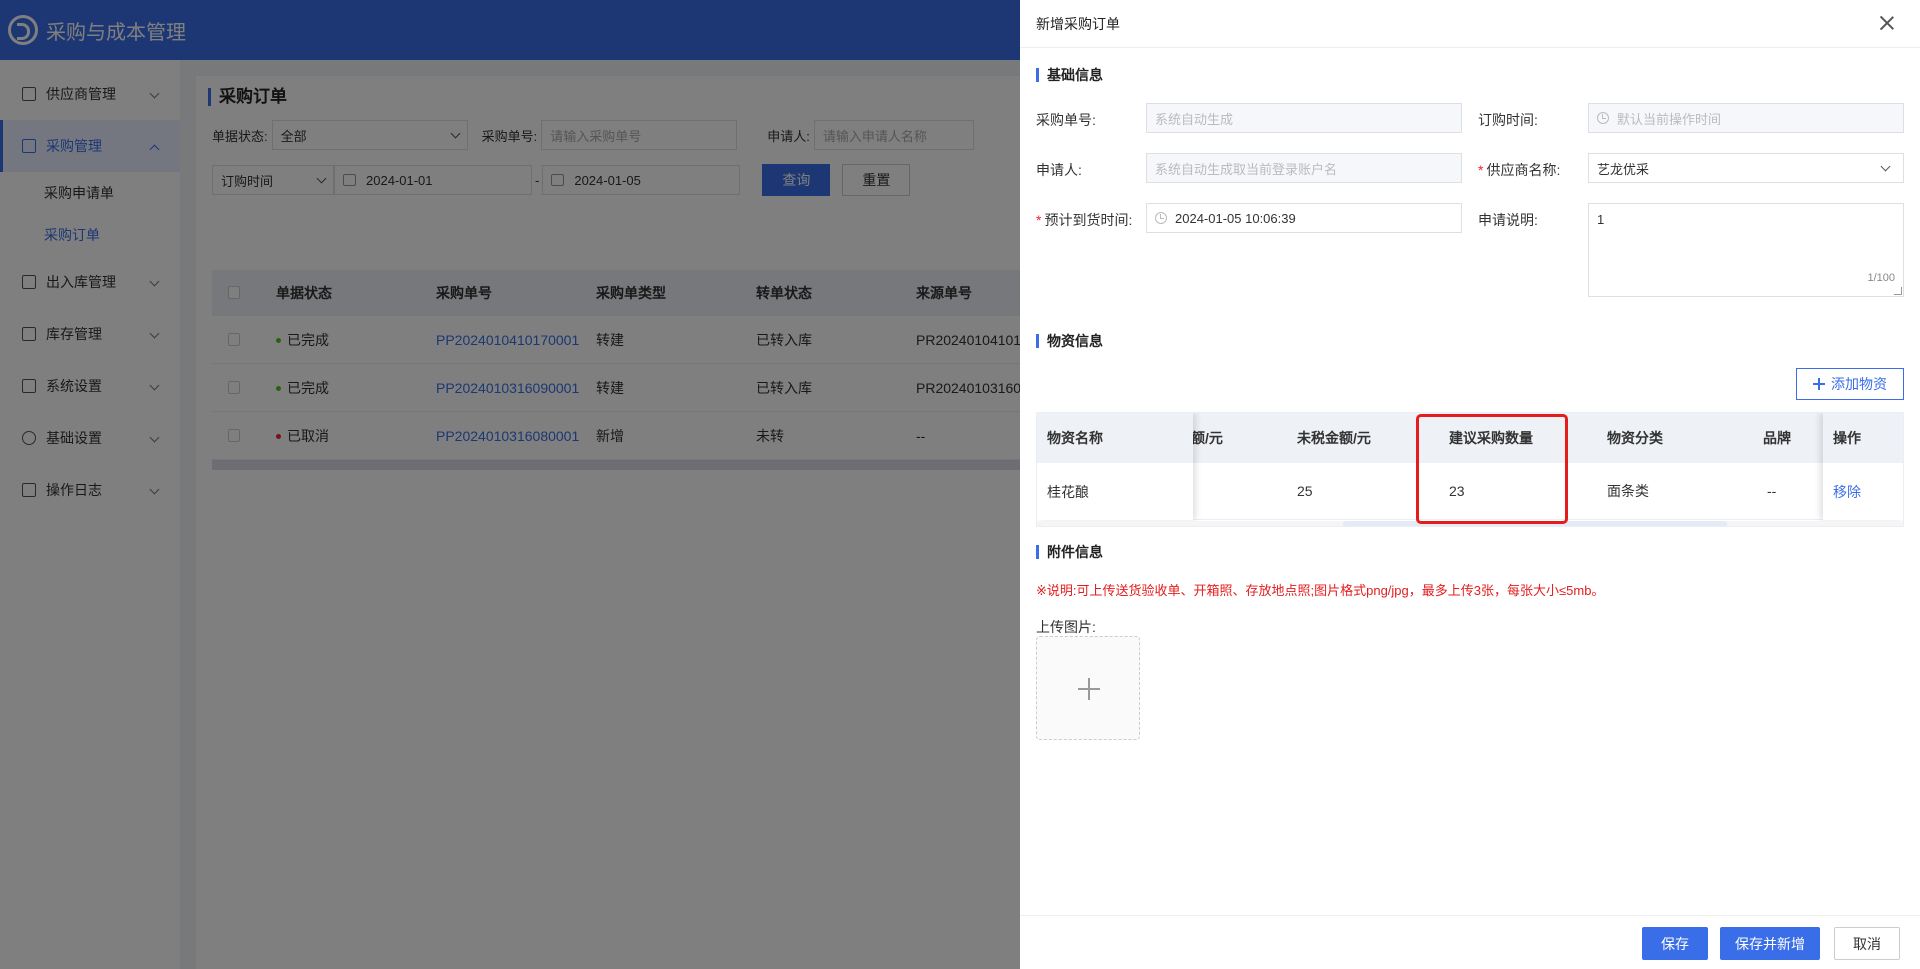  I want to click on remove-link-cell: 移除, so click(1863, 491).